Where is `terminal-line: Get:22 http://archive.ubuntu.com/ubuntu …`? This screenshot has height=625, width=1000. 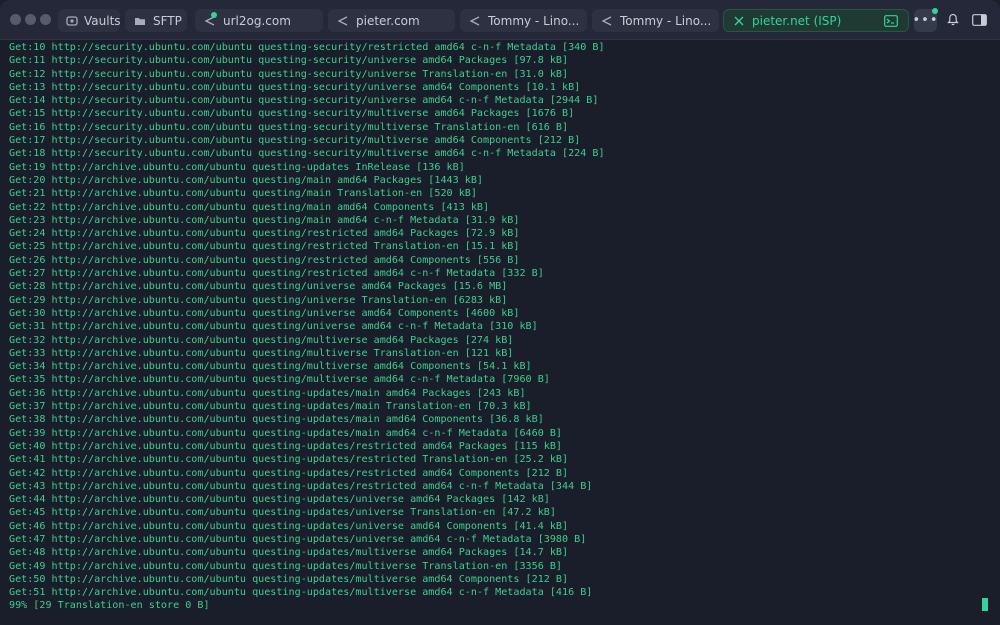 terminal-line: Get:22 http://archive.ubuntu.com/ubuntu … is located at coordinates (249, 207).